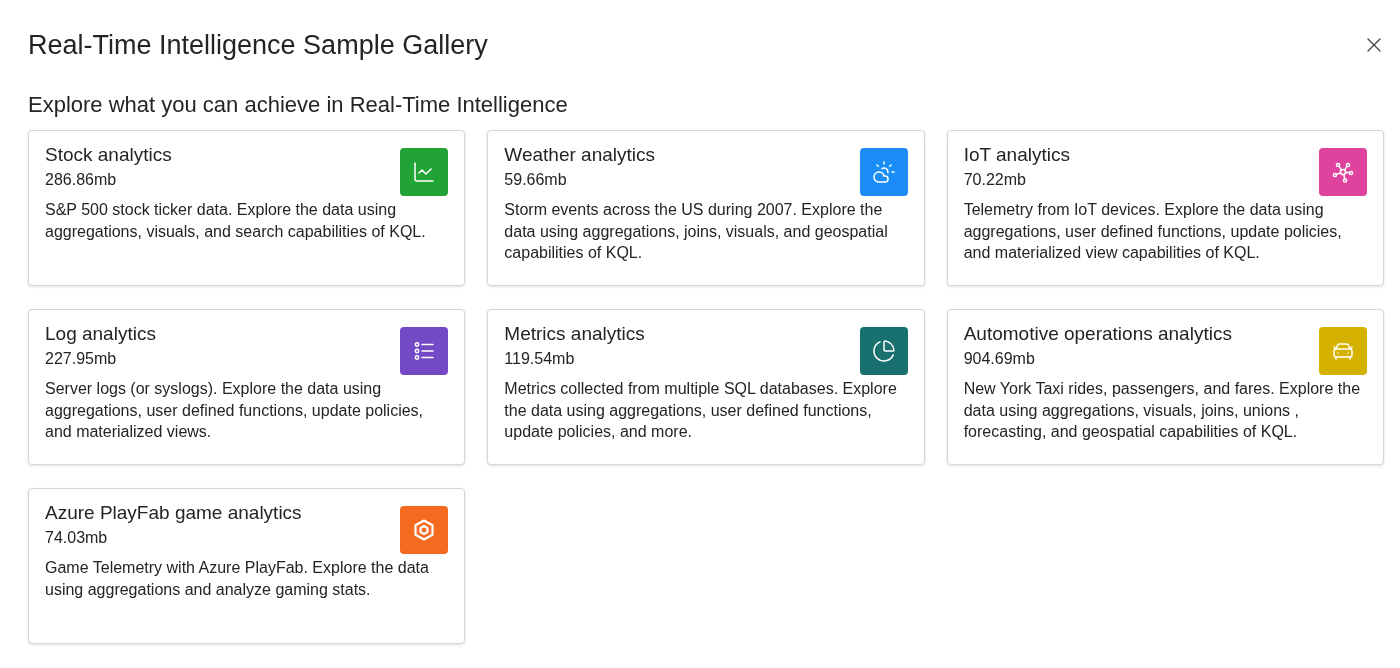  I want to click on sample-title: Azure PlayFab game analytics, so click(173, 513).